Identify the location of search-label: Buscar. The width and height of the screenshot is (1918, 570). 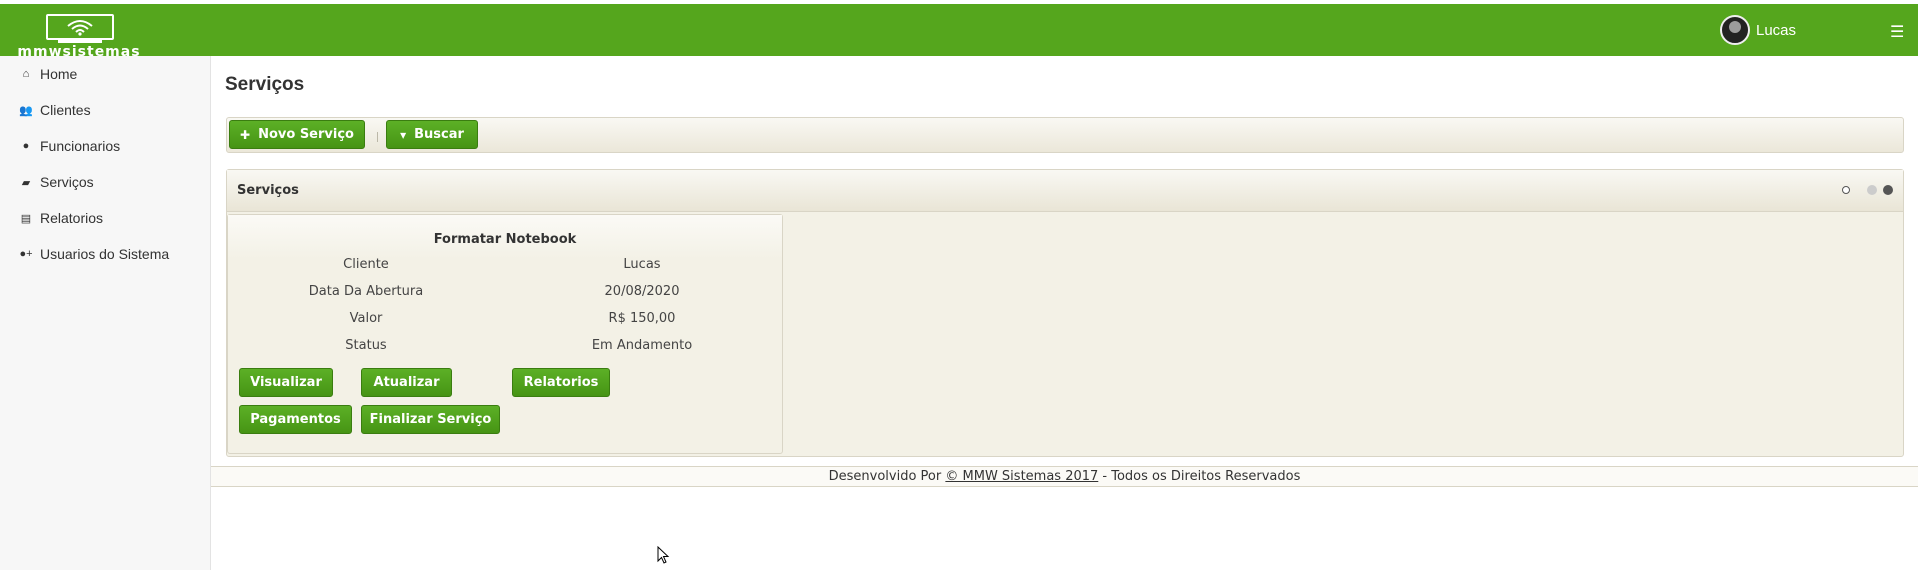
(439, 134).